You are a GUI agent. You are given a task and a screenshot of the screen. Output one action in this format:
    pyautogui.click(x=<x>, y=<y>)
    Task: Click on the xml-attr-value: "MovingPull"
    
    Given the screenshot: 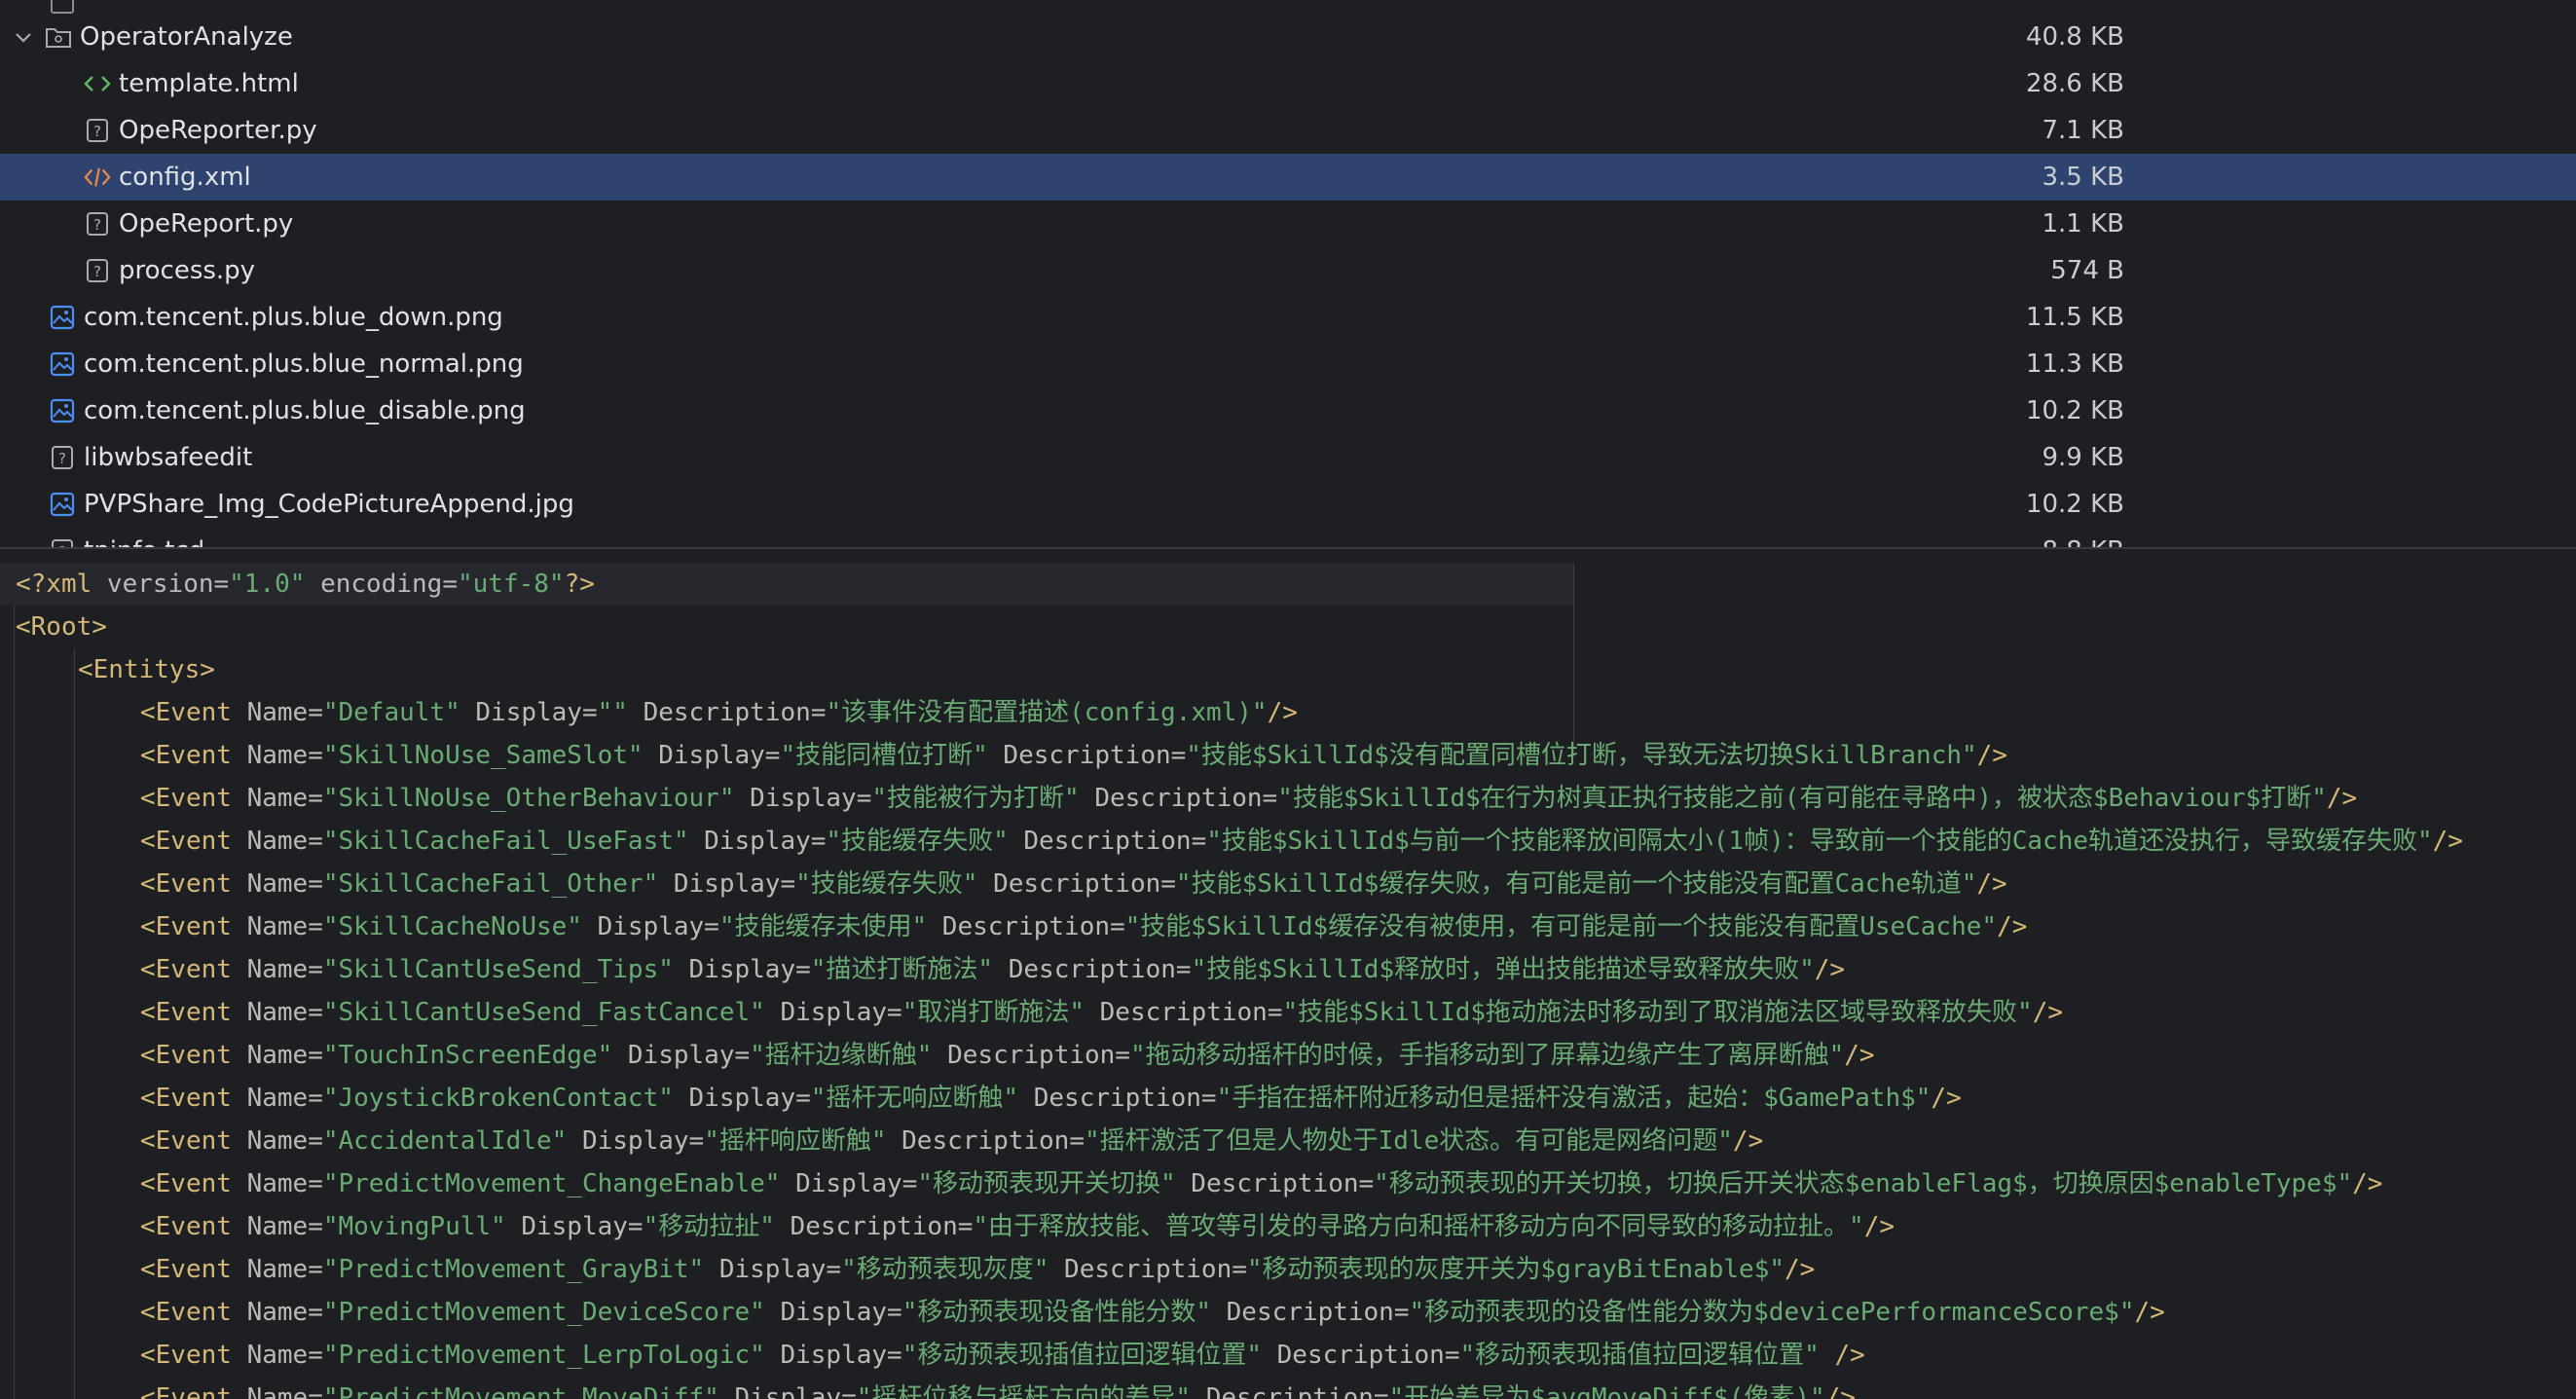 What is the action you would take?
    pyautogui.click(x=414, y=1227)
    